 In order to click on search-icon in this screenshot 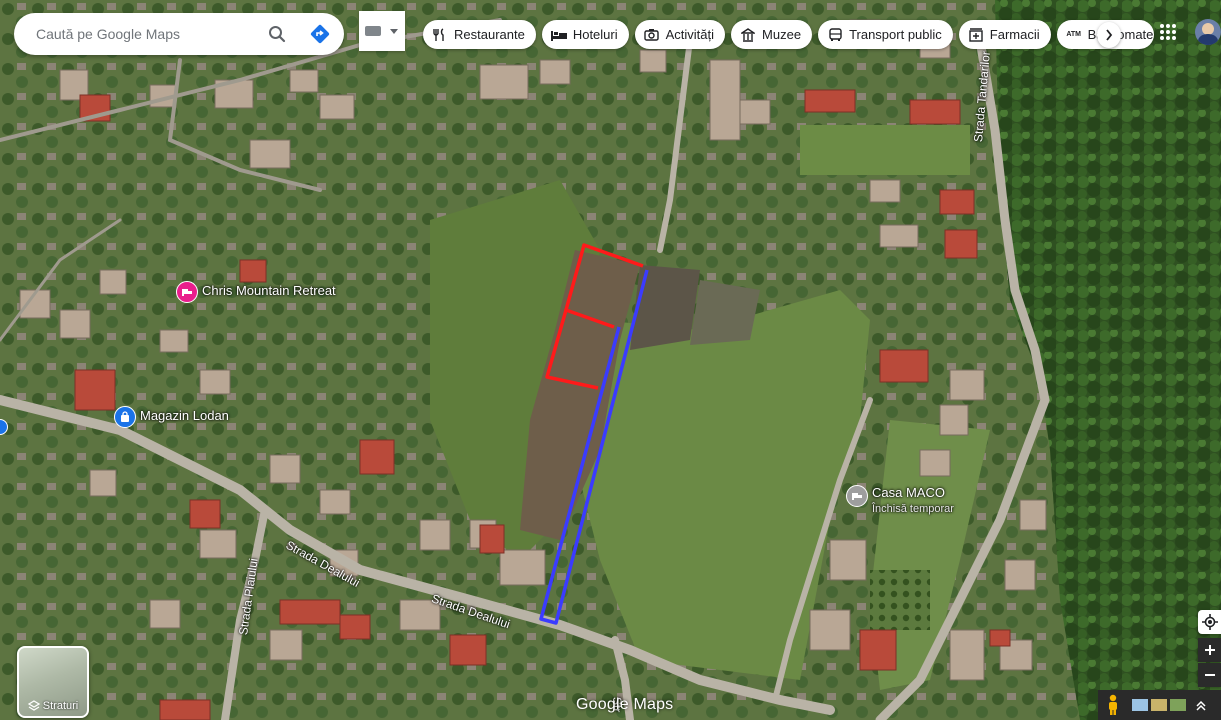, I will do `click(277, 34)`.